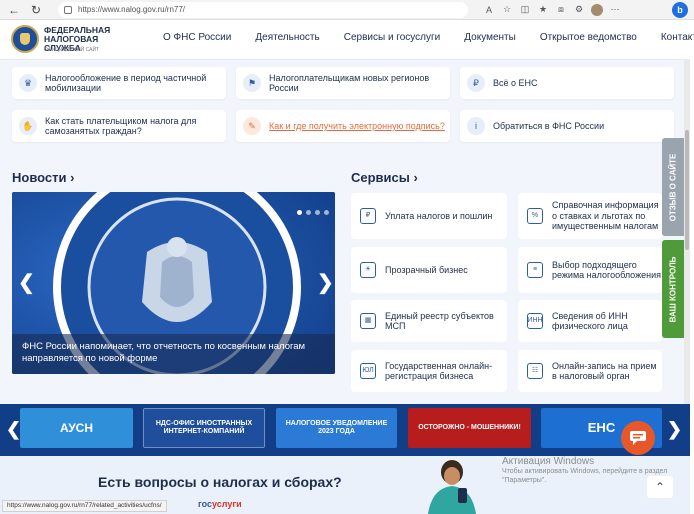  I want to click on org-subtitle: ОФИЦИАЛЬНЫЙ САЙТ, so click(72, 50).